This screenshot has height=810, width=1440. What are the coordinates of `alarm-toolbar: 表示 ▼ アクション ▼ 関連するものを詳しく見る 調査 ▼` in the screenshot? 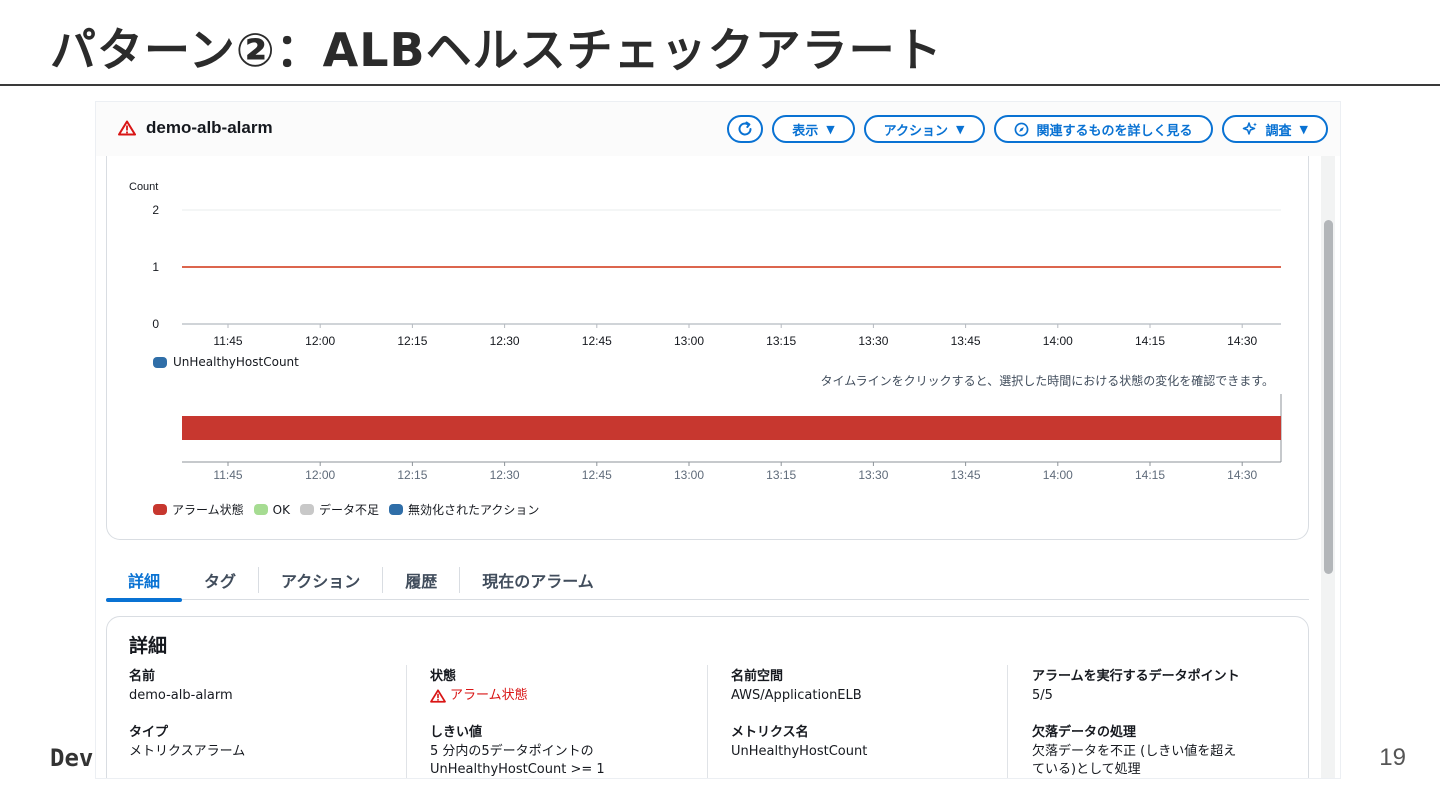 It's located at (1027, 129).